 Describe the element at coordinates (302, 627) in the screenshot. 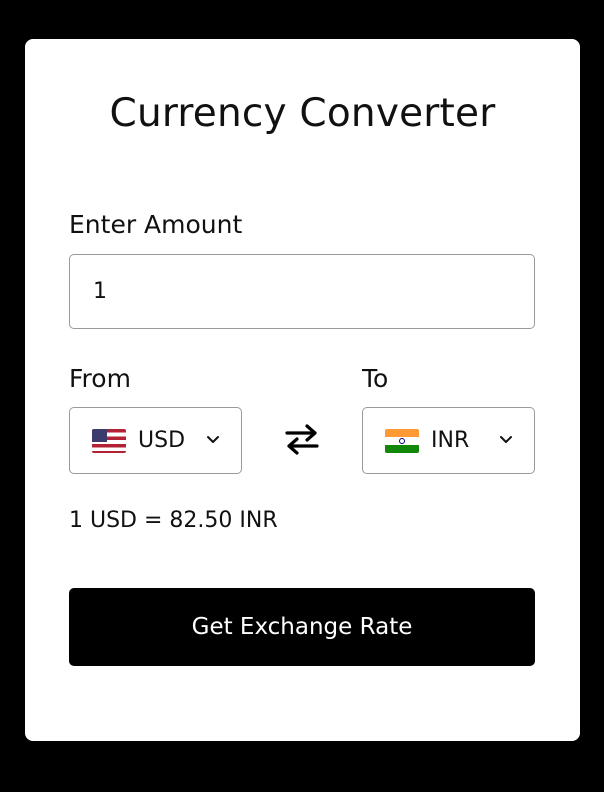

I see `get-exchange-rate-button: Get Exchange Rate` at that location.